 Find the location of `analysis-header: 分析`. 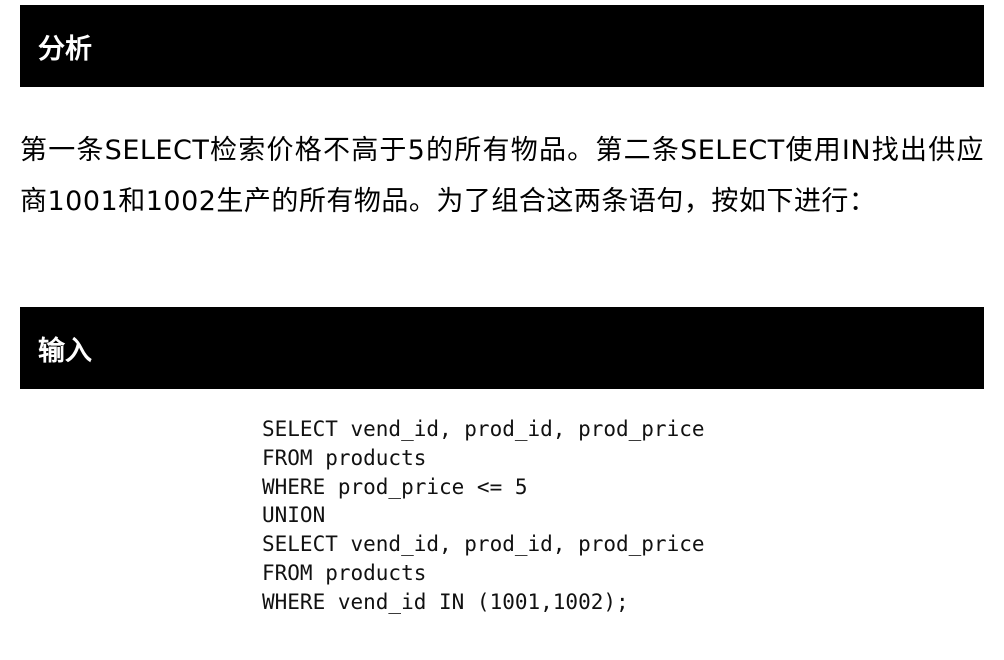

analysis-header: 分析 is located at coordinates (502, 46).